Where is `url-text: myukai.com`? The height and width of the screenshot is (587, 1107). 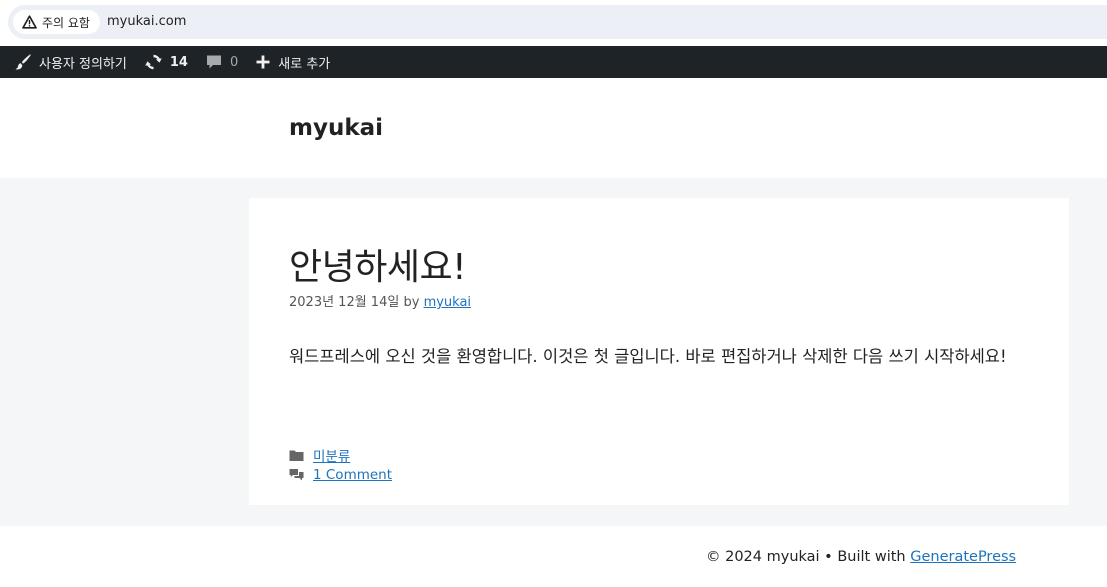
url-text: myukai.com is located at coordinates (146, 21).